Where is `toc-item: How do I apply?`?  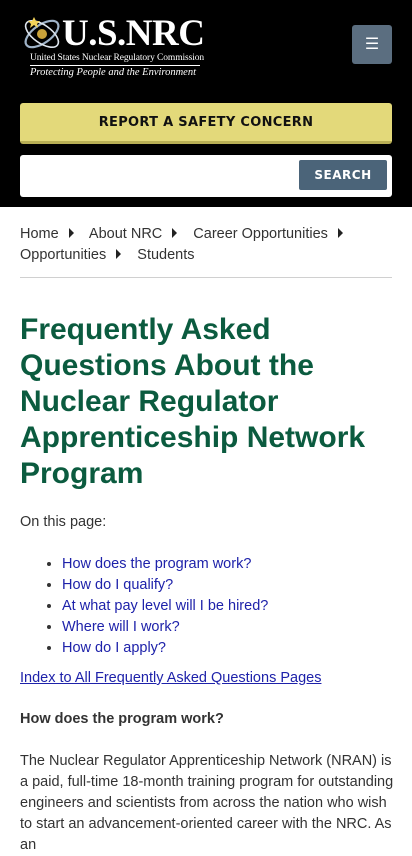 toc-item: How do I apply? is located at coordinates (165, 648).